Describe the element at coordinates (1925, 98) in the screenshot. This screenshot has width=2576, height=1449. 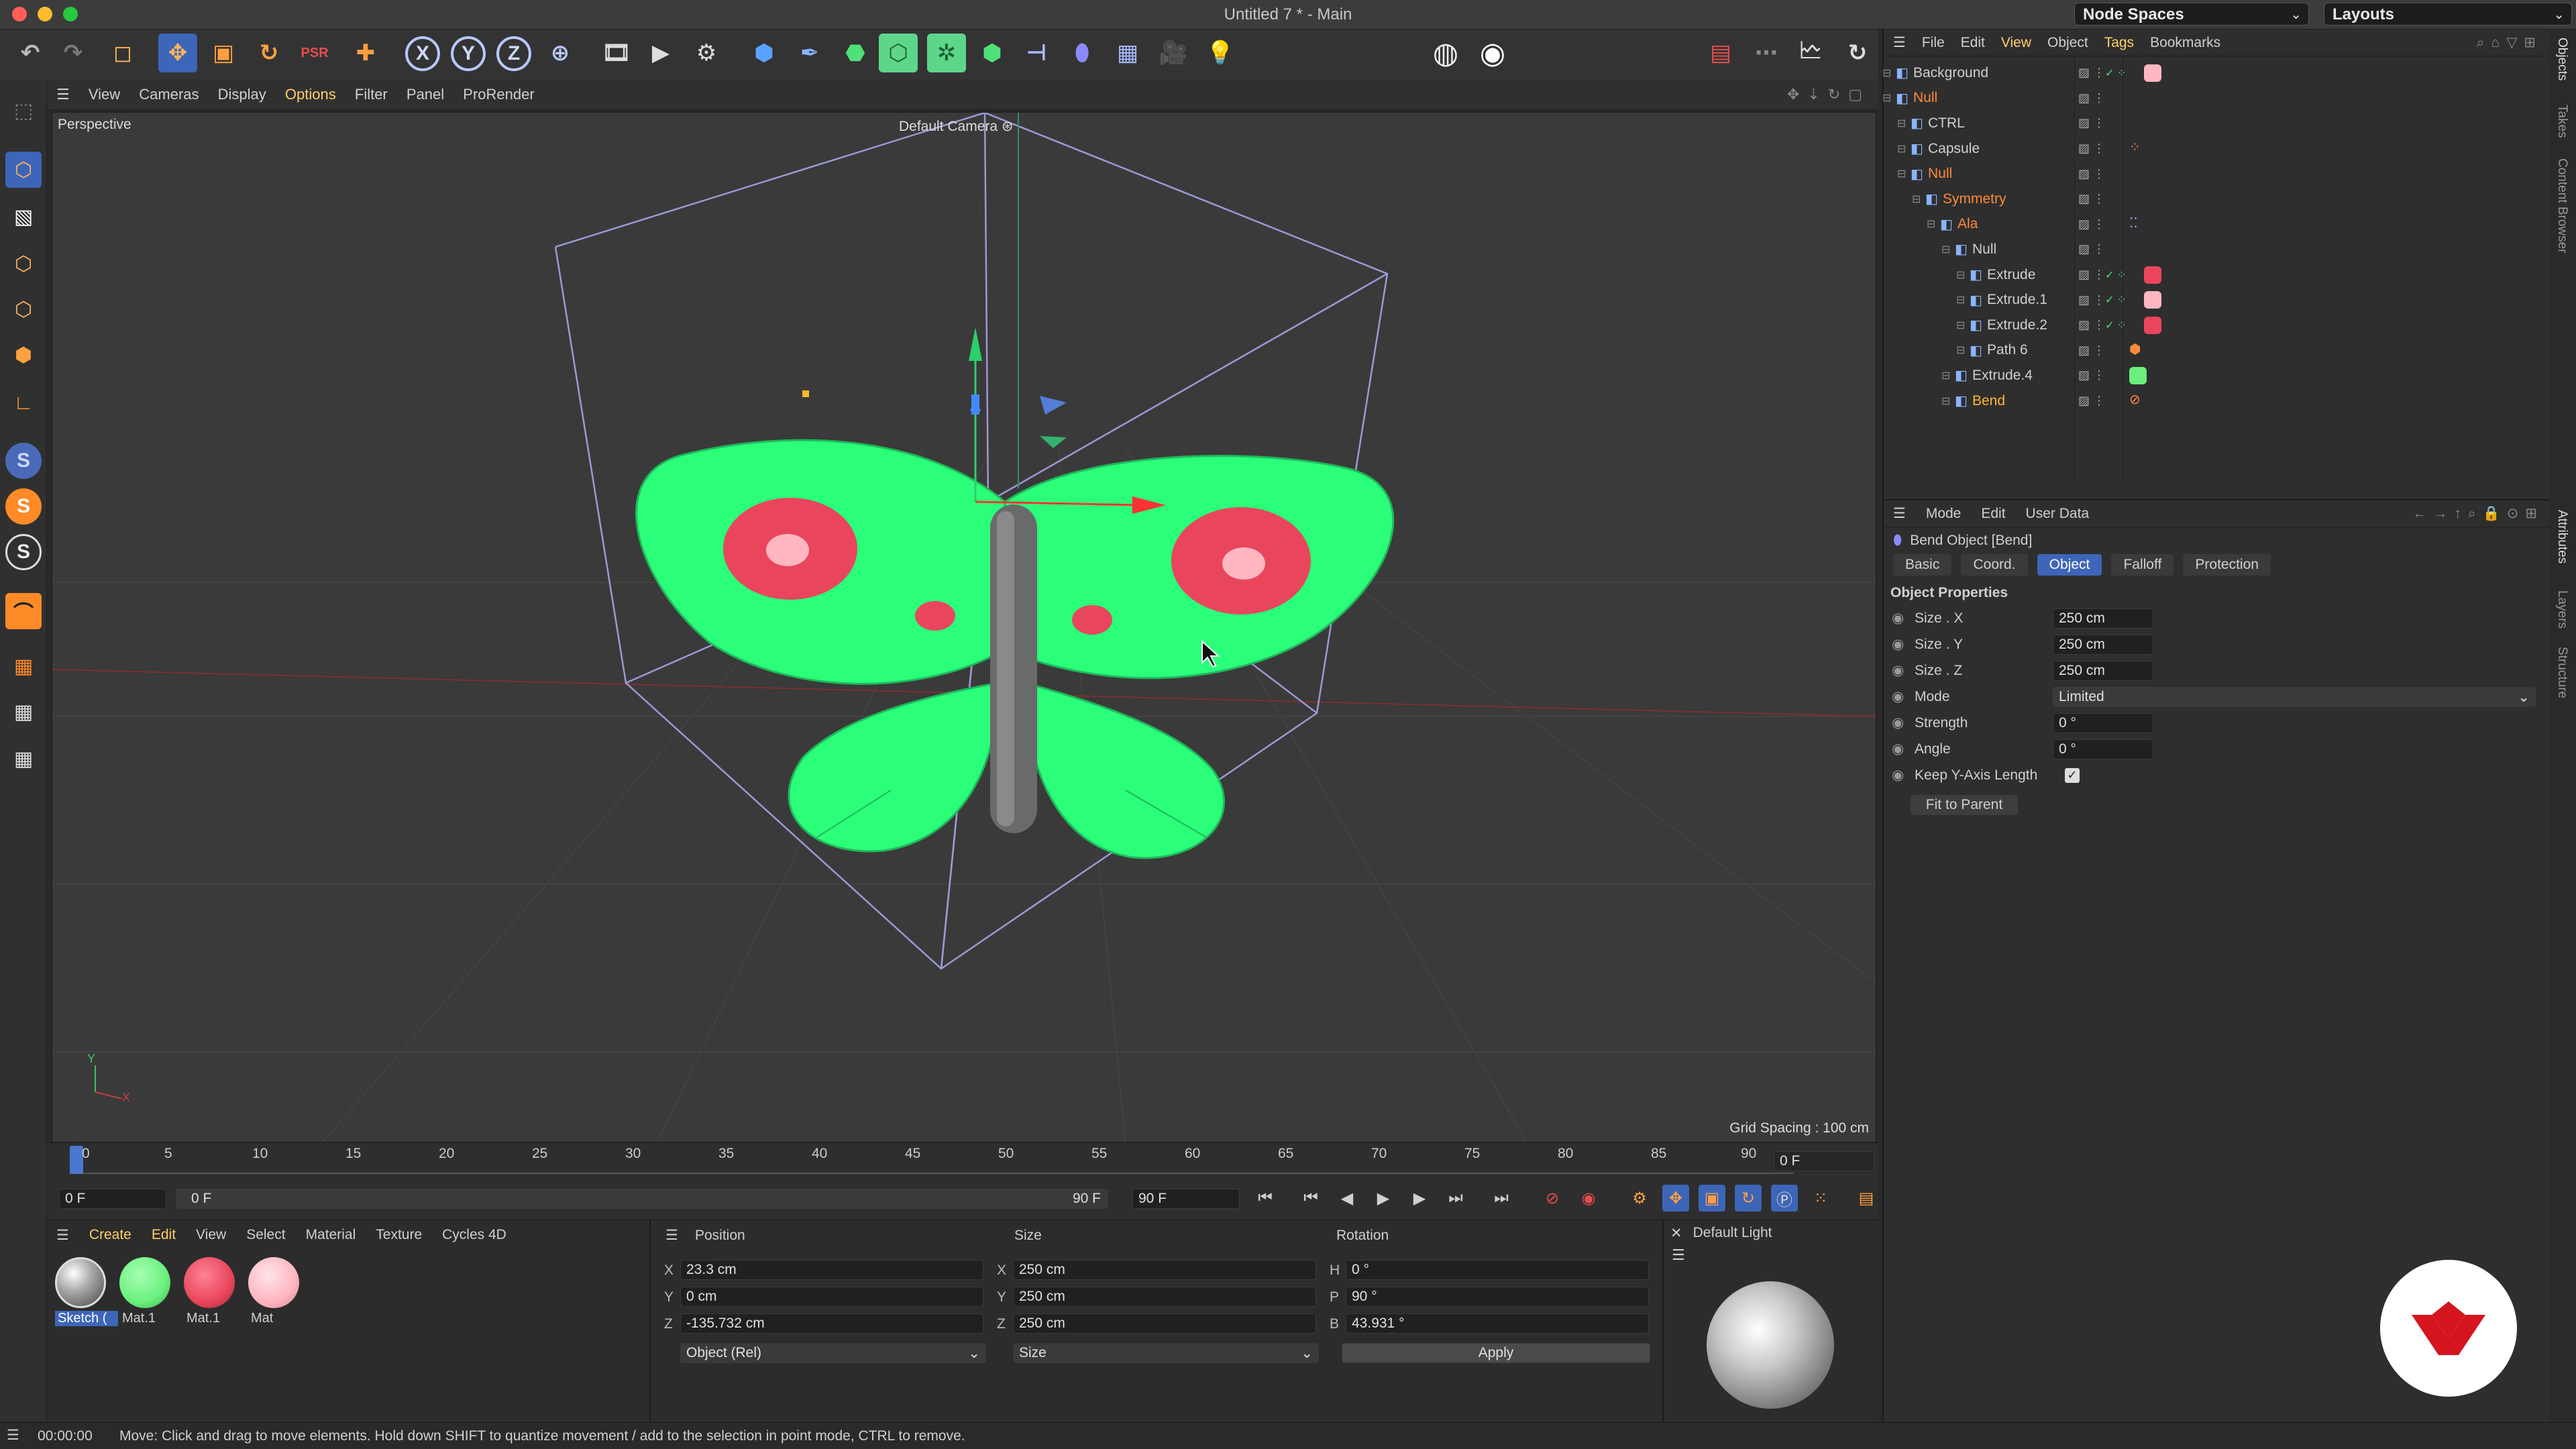
I see `object-name: Null` at that location.